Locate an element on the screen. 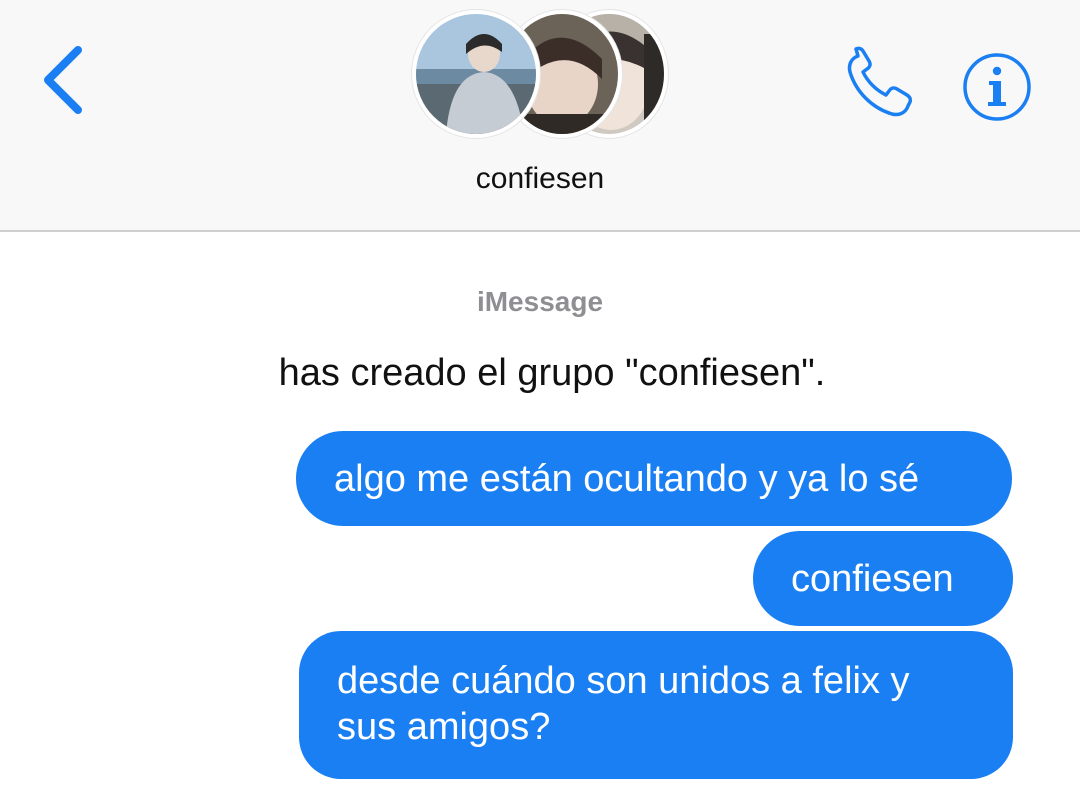  info-icon is located at coordinates (997, 87).